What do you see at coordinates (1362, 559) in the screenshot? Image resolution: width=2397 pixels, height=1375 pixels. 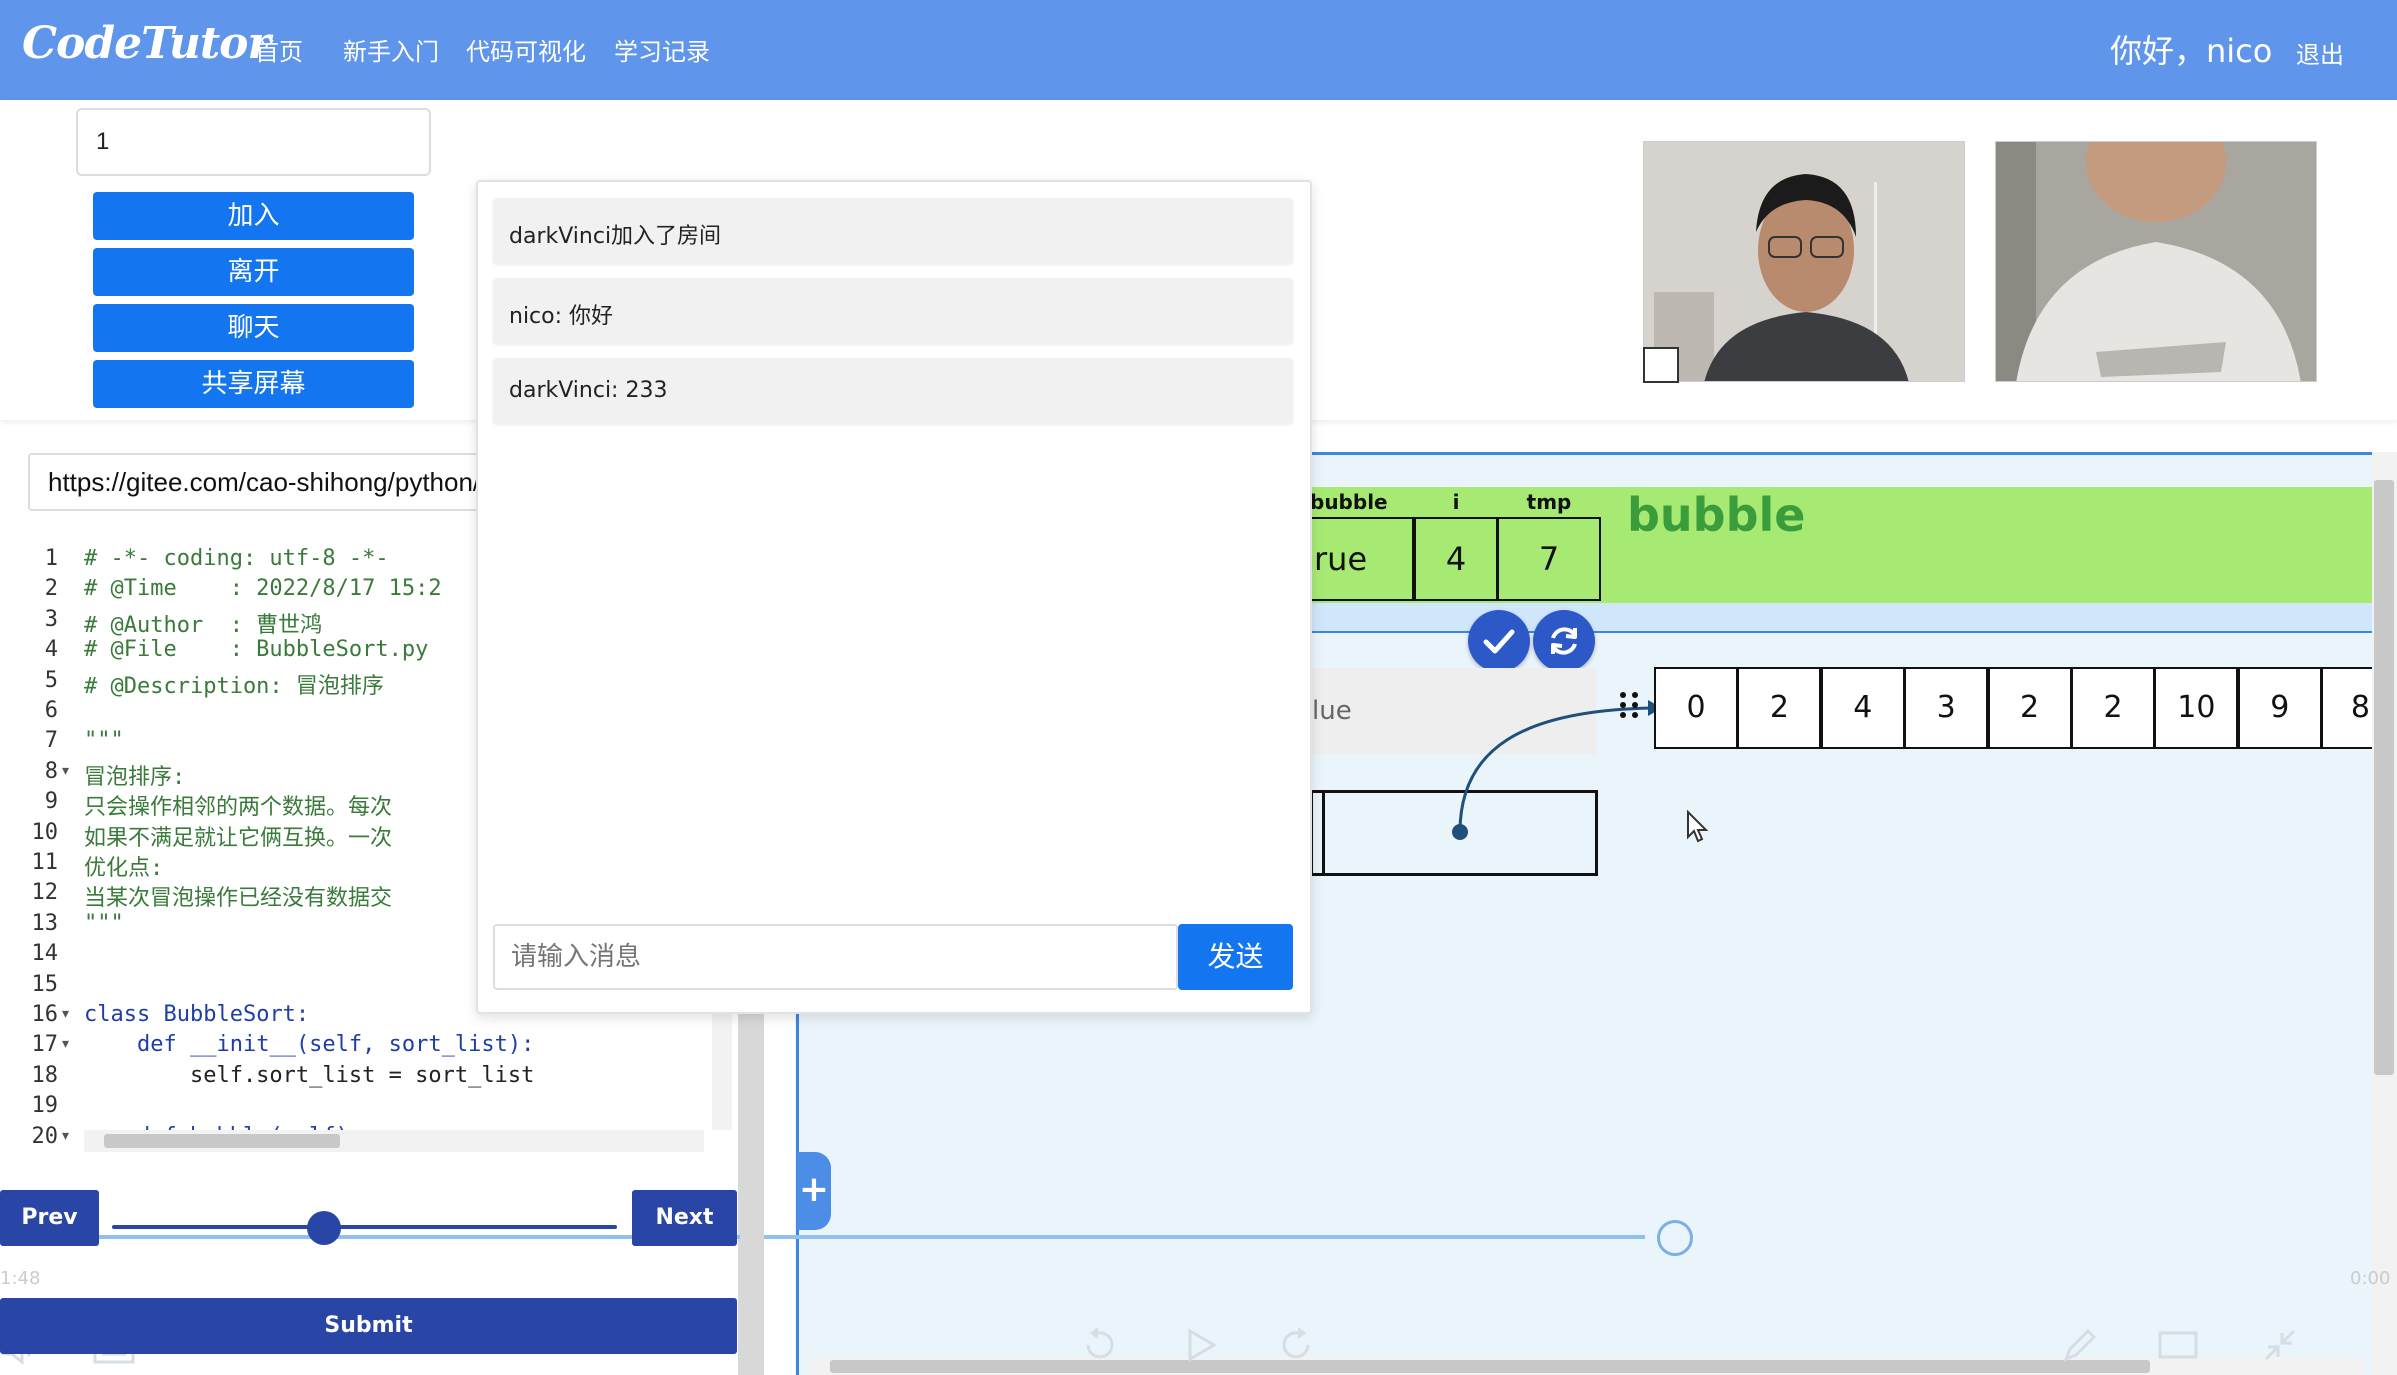 I see `var-value-bubble: rue` at bounding box center [1362, 559].